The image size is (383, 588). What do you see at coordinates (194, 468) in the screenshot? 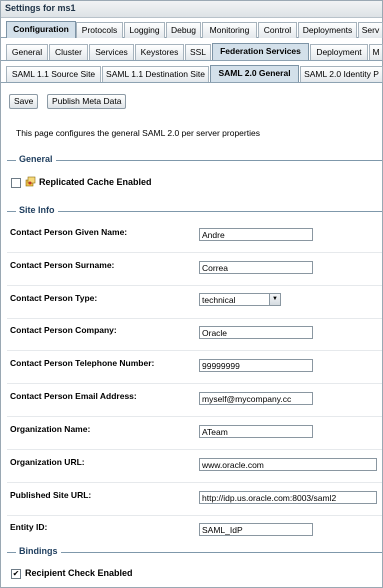
I see `field-organization-url: Organization URL: www.oracle.com` at bounding box center [194, 468].